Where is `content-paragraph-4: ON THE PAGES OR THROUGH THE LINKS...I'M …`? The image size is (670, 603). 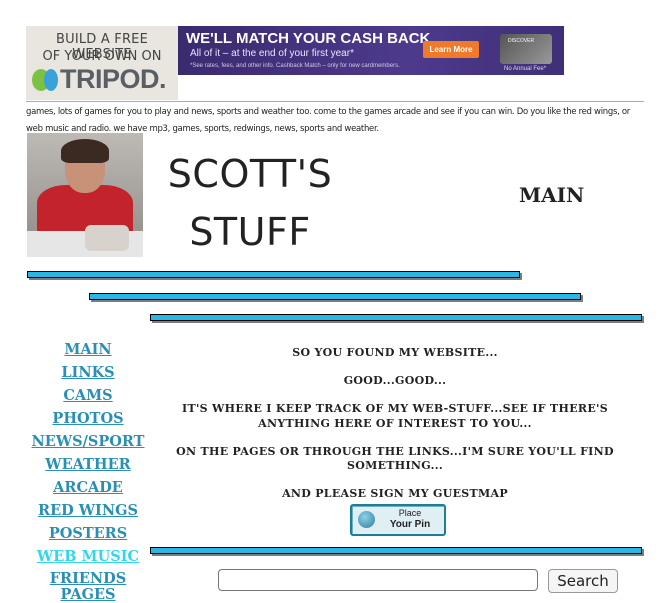 content-paragraph-4: ON THE PAGES OR THROUGH THE LINKS...I'M … is located at coordinates (395, 458).